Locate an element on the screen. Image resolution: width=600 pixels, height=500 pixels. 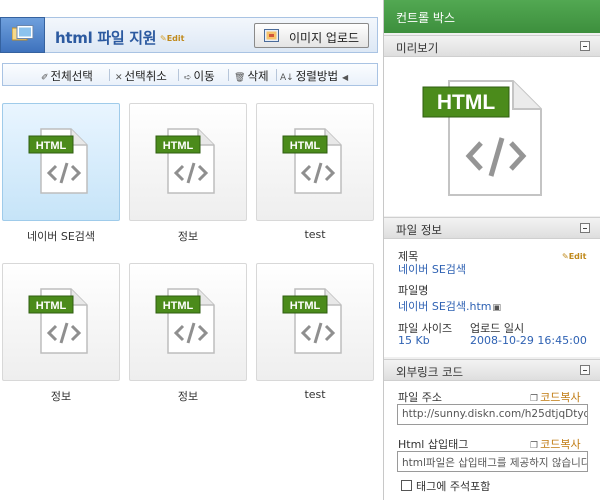
filename-value: 네이버 SE검색.htm▣ is located at coordinates (449, 306).